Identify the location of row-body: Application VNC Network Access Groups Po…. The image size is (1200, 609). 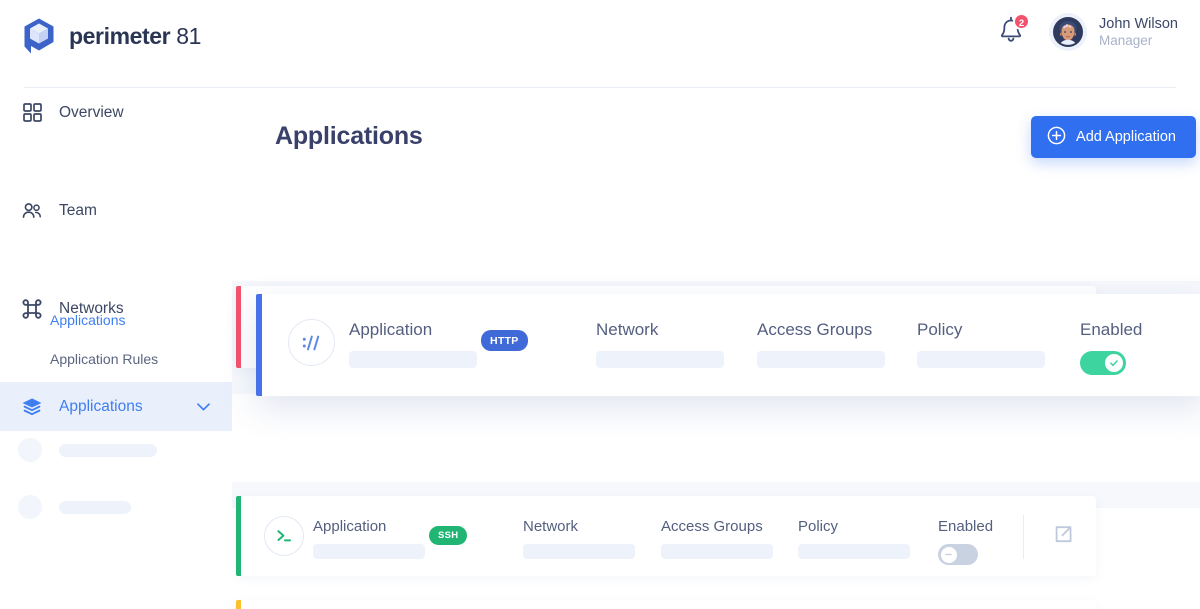
(668, 604).